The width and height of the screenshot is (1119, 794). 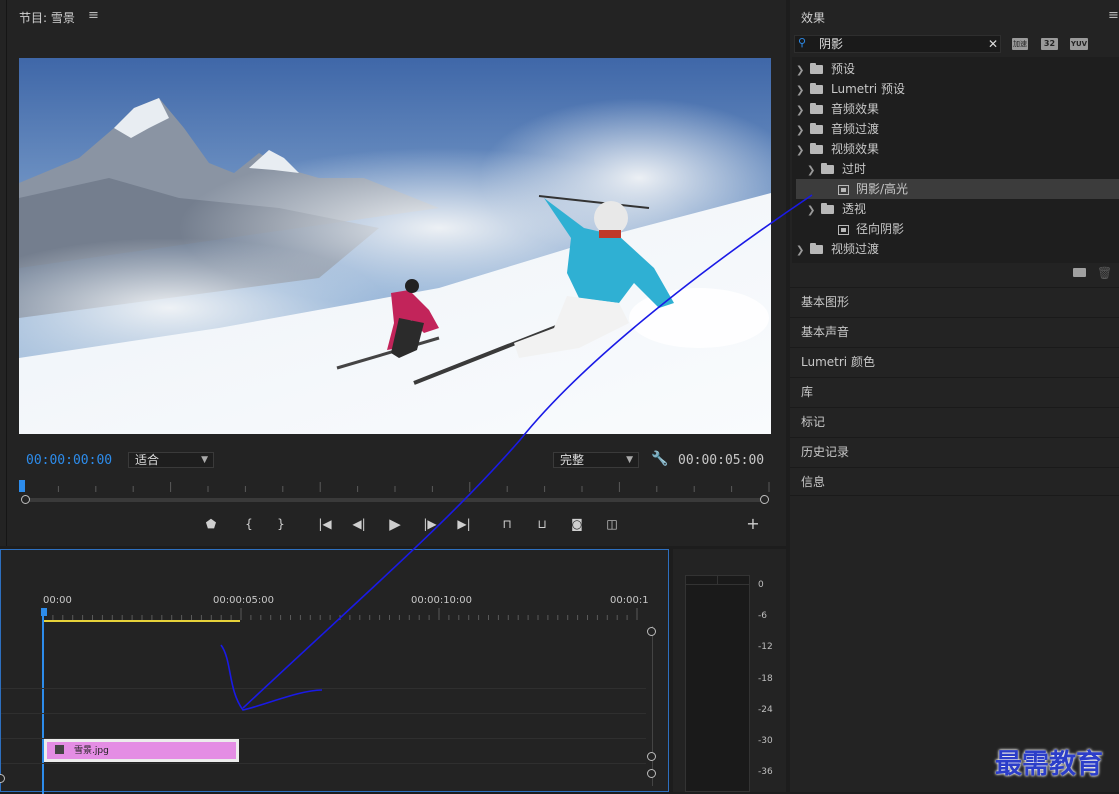 What do you see at coordinates (761, 585) in the screenshot?
I see `db-label: 0` at bounding box center [761, 585].